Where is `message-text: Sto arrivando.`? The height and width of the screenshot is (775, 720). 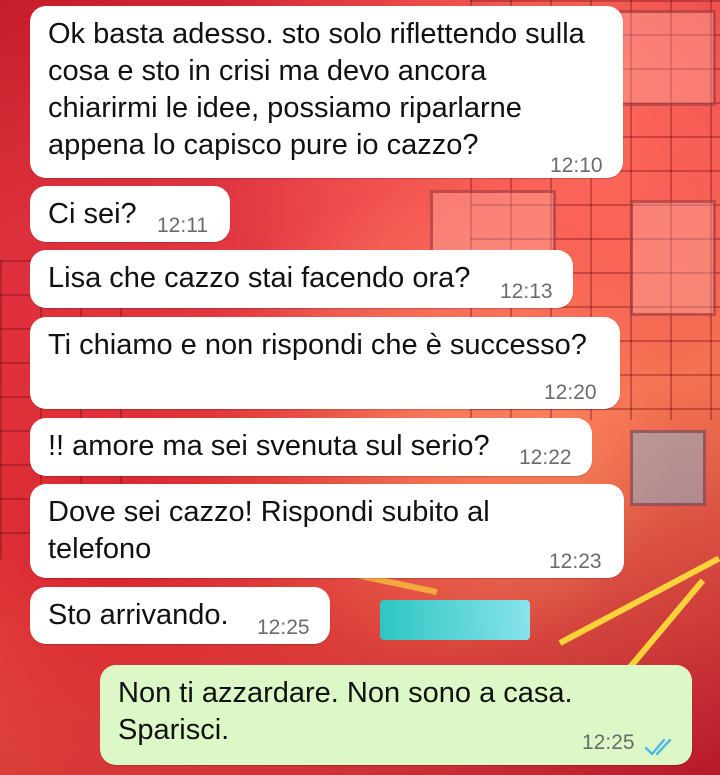
message-text: Sto arrivando. is located at coordinates (138, 615).